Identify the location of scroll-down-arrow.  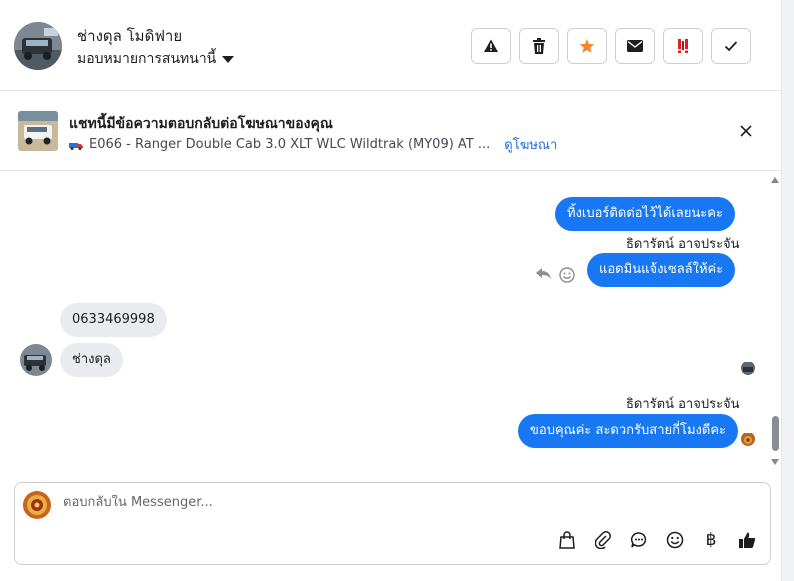
(775, 462).